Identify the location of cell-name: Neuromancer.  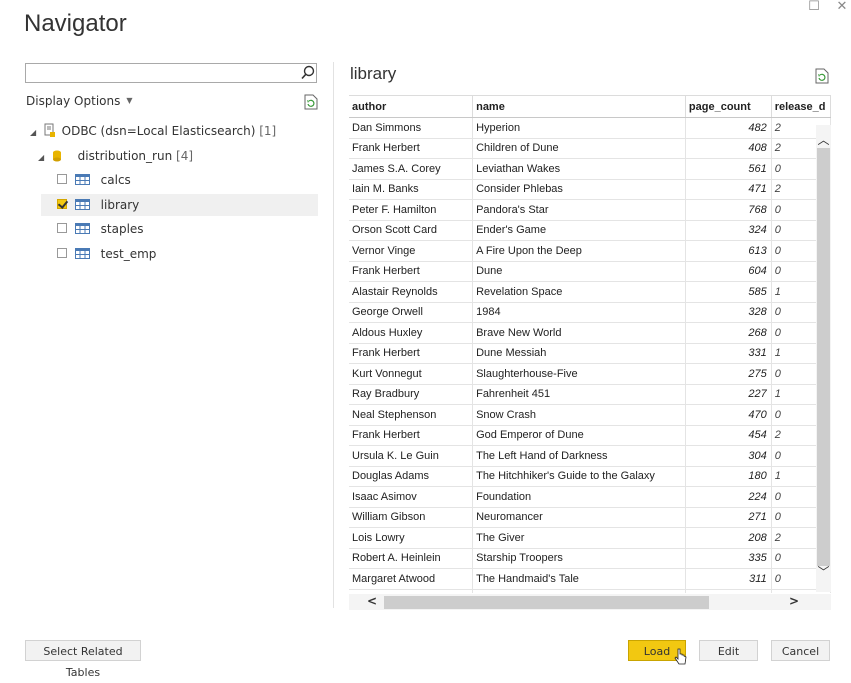
(579, 517).